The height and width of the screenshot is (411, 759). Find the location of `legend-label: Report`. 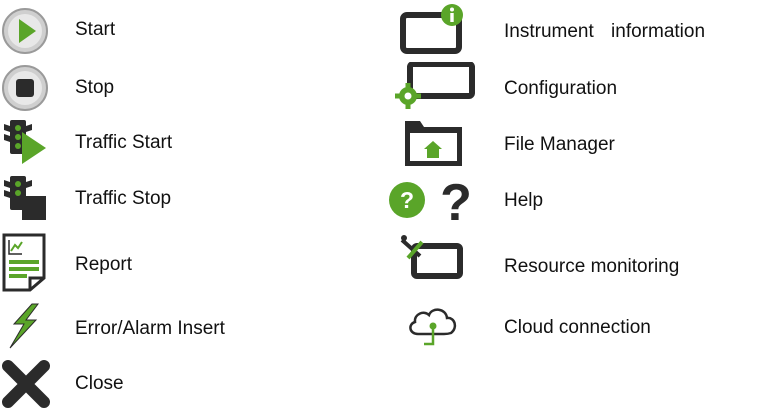

legend-label: Report is located at coordinates (104, 264).